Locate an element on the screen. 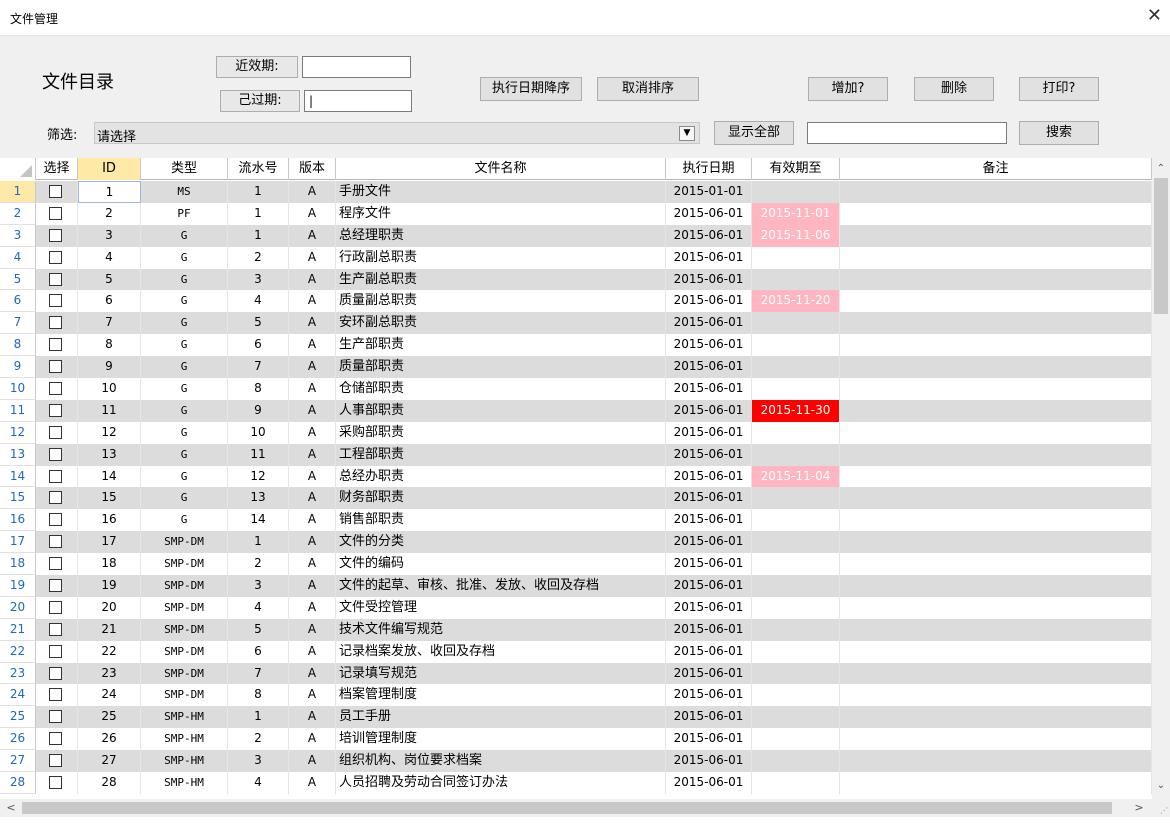 Image resolution: width=1170 pixels, height=823 pixels. table-row: 15 15 G 13 A 财务部职责 2015-06-01 is located at coordinates (576, 498).